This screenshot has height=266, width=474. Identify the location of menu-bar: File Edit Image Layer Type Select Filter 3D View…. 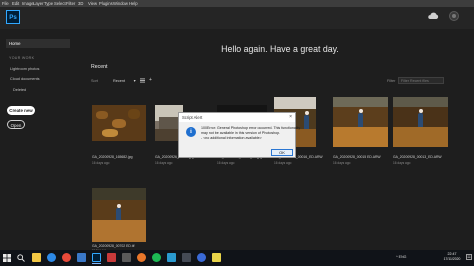
(237, 3).